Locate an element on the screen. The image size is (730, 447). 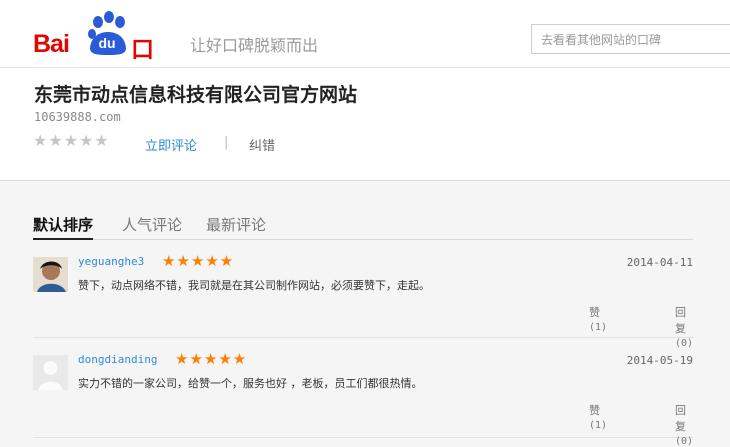
site-search-input: 去看看其他网站的口碑 is located at coordinates (630, 39).